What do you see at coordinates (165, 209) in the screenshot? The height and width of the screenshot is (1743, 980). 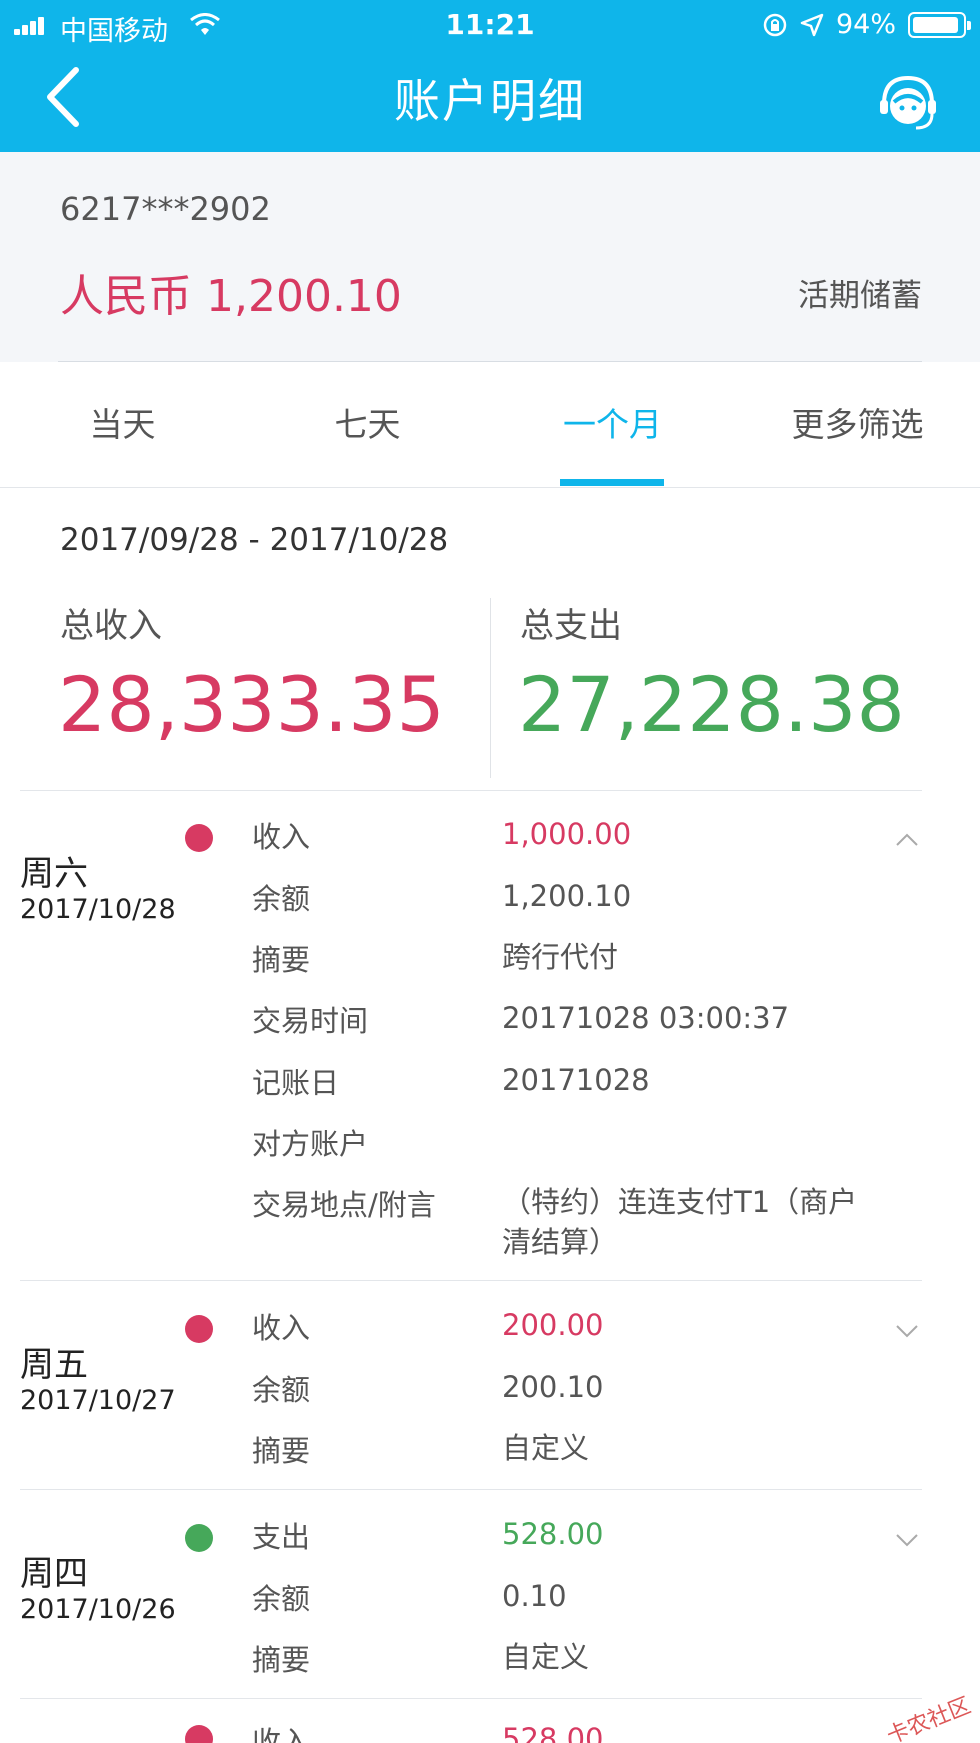 I see `account-number: 6217***2902` at bounding box center [165, 209].